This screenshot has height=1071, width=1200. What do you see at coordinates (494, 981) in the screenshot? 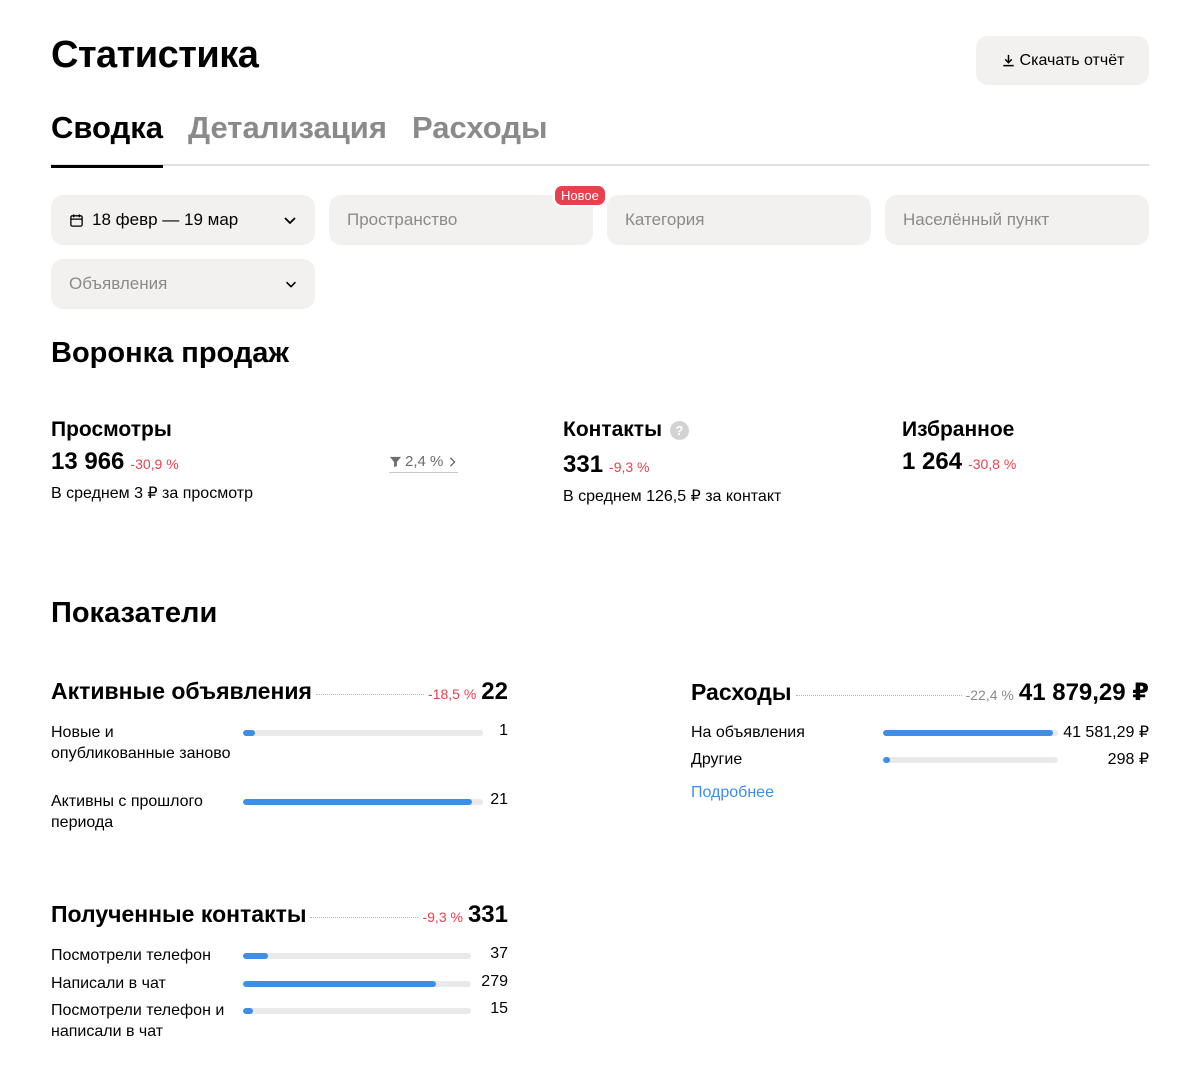
I see `contacts-row-chat-value: 279` at bounding box center [494, 981].